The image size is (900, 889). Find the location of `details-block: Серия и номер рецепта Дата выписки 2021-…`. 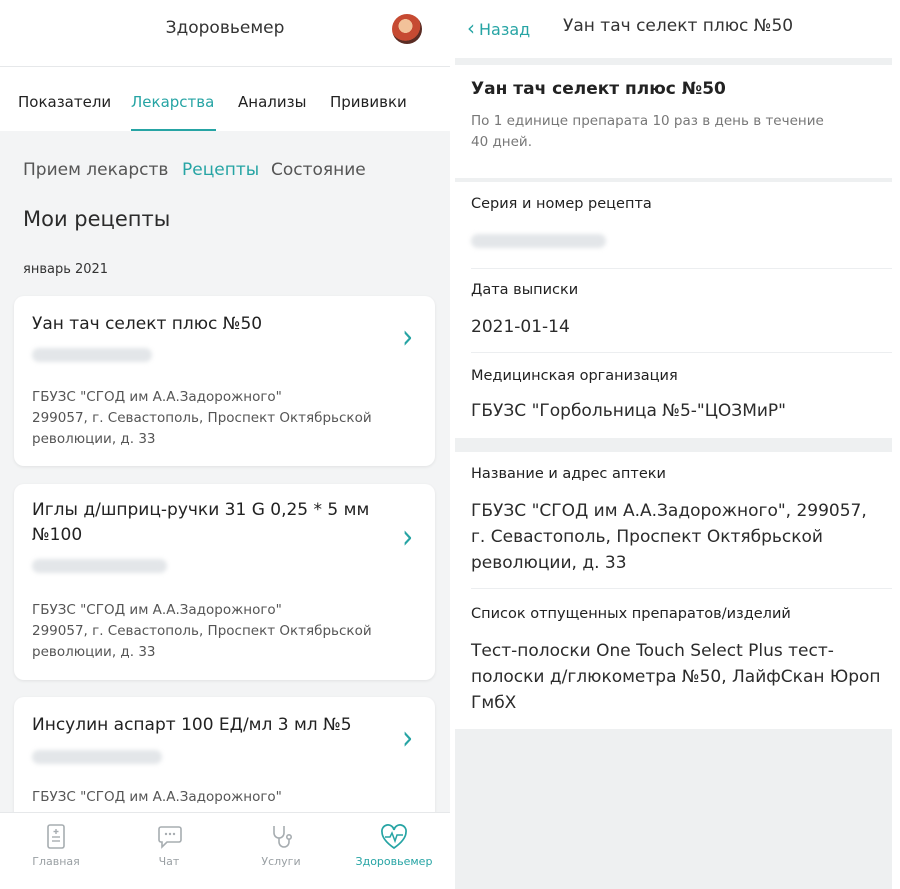

details-block: Серия и номер рецепта Дата выписки 2021-… is located at coordinates (673, 310).